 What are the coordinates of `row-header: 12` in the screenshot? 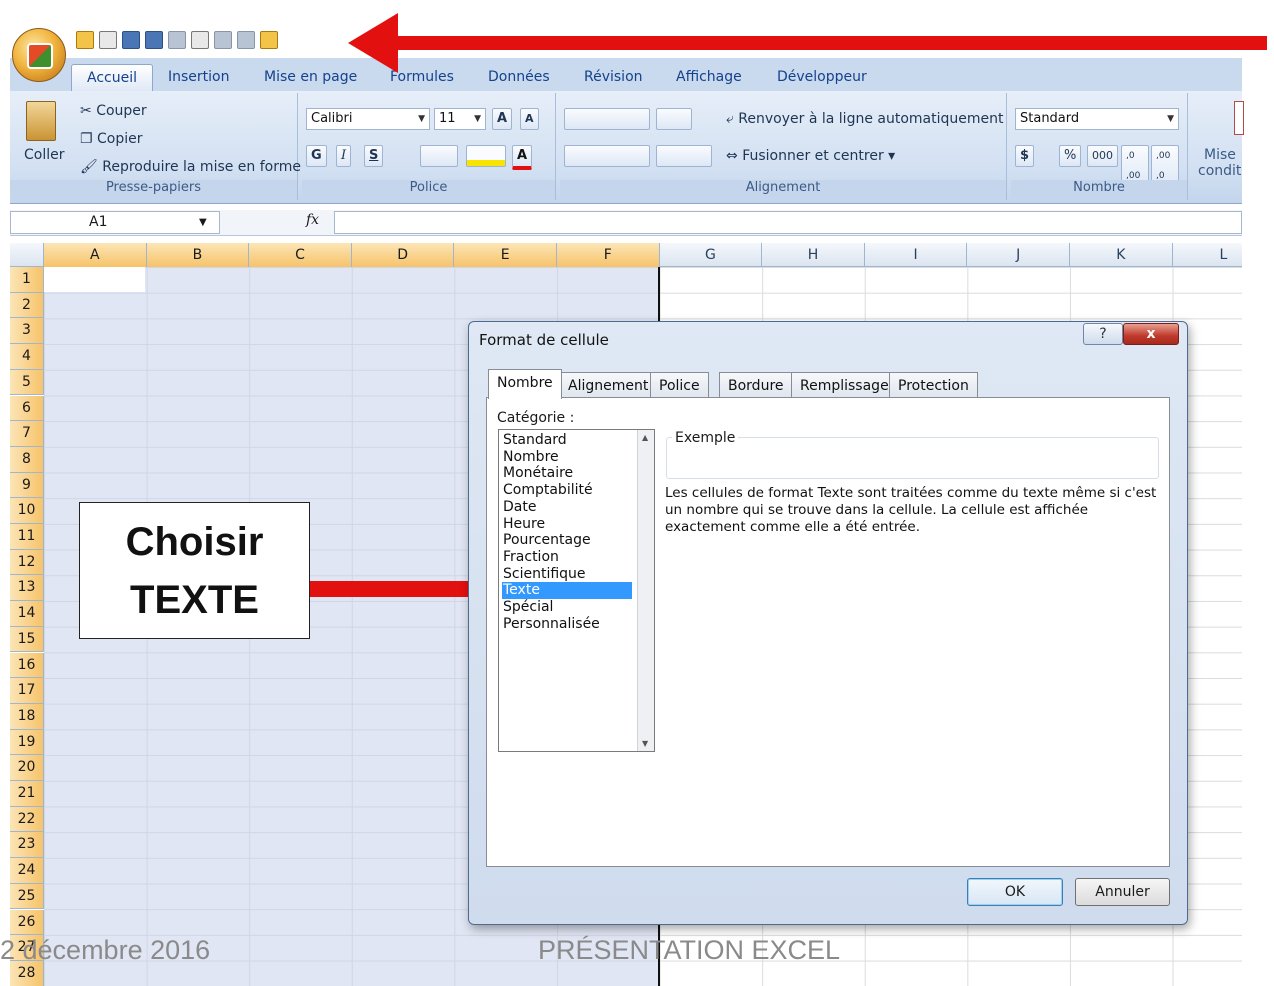 It's located at (27, 562).